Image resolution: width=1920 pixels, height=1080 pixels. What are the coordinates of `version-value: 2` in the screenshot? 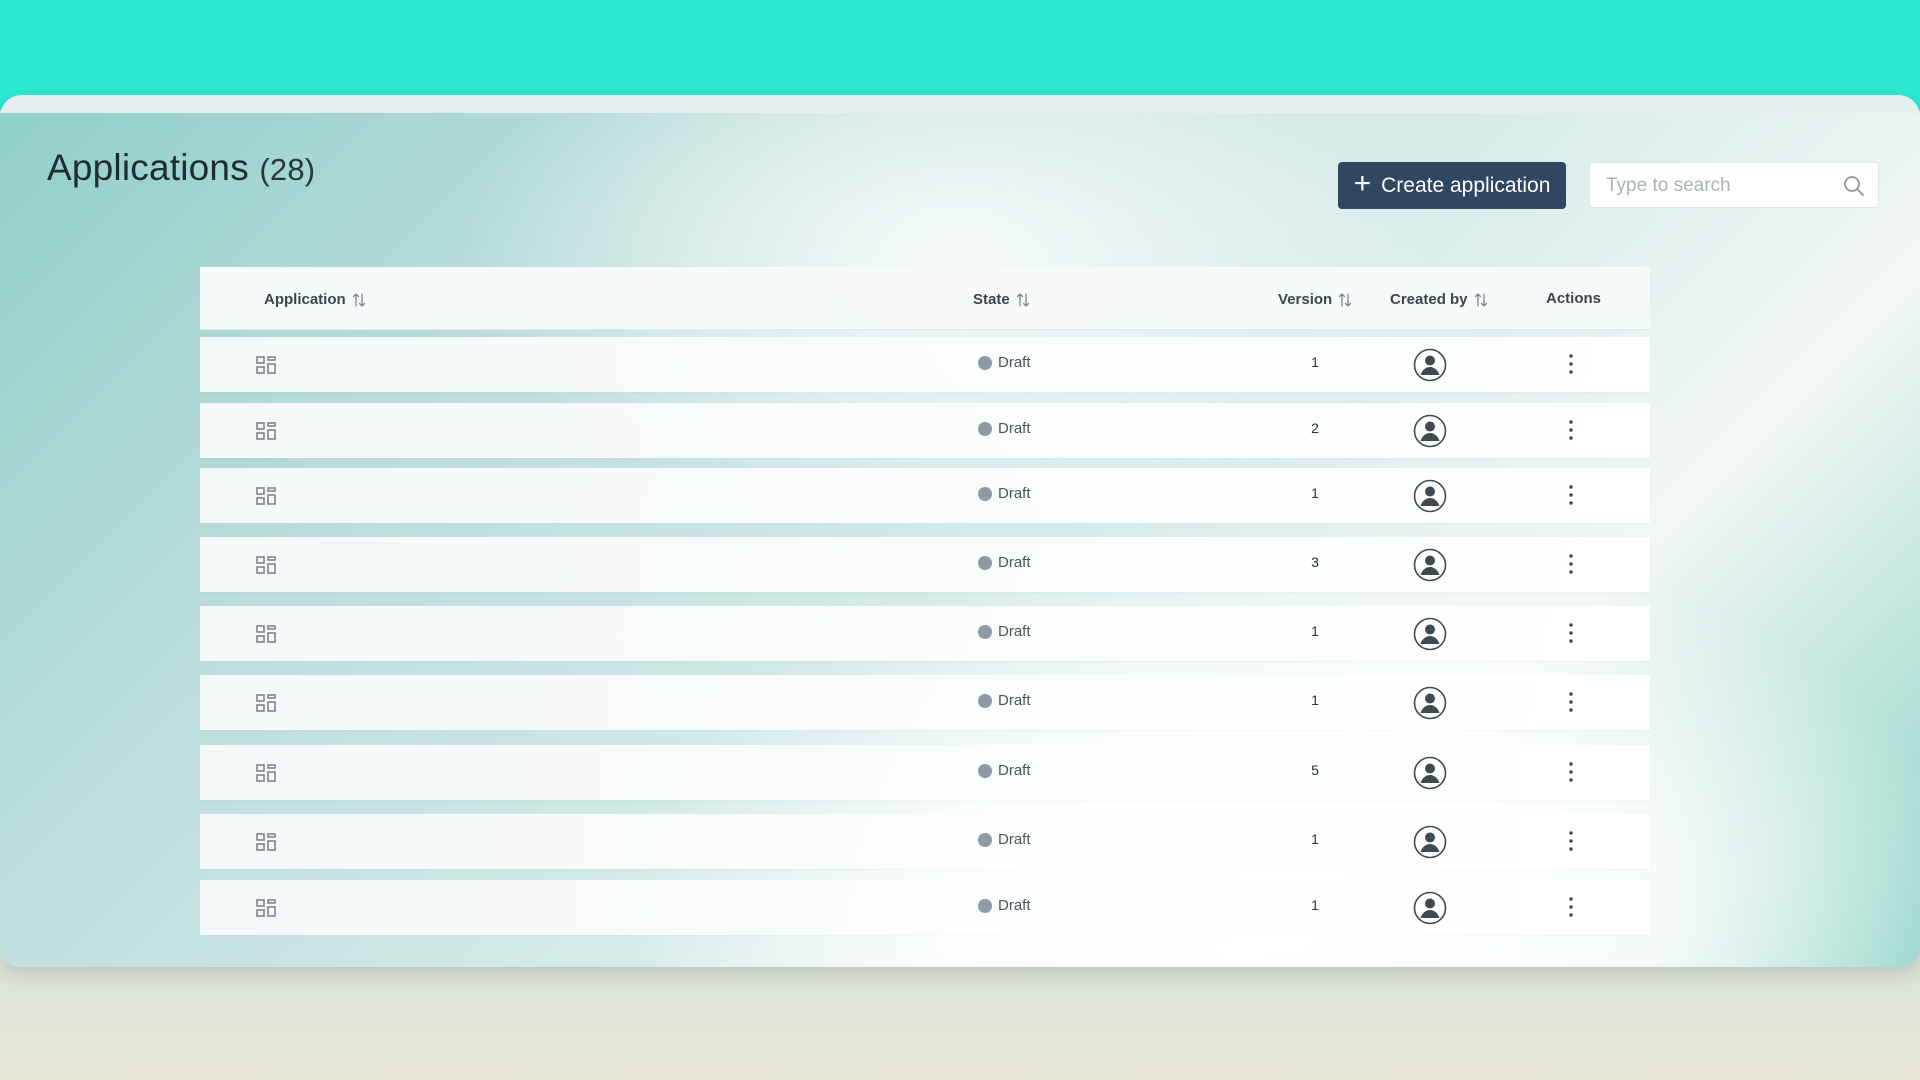 It's located at (1315, 428).